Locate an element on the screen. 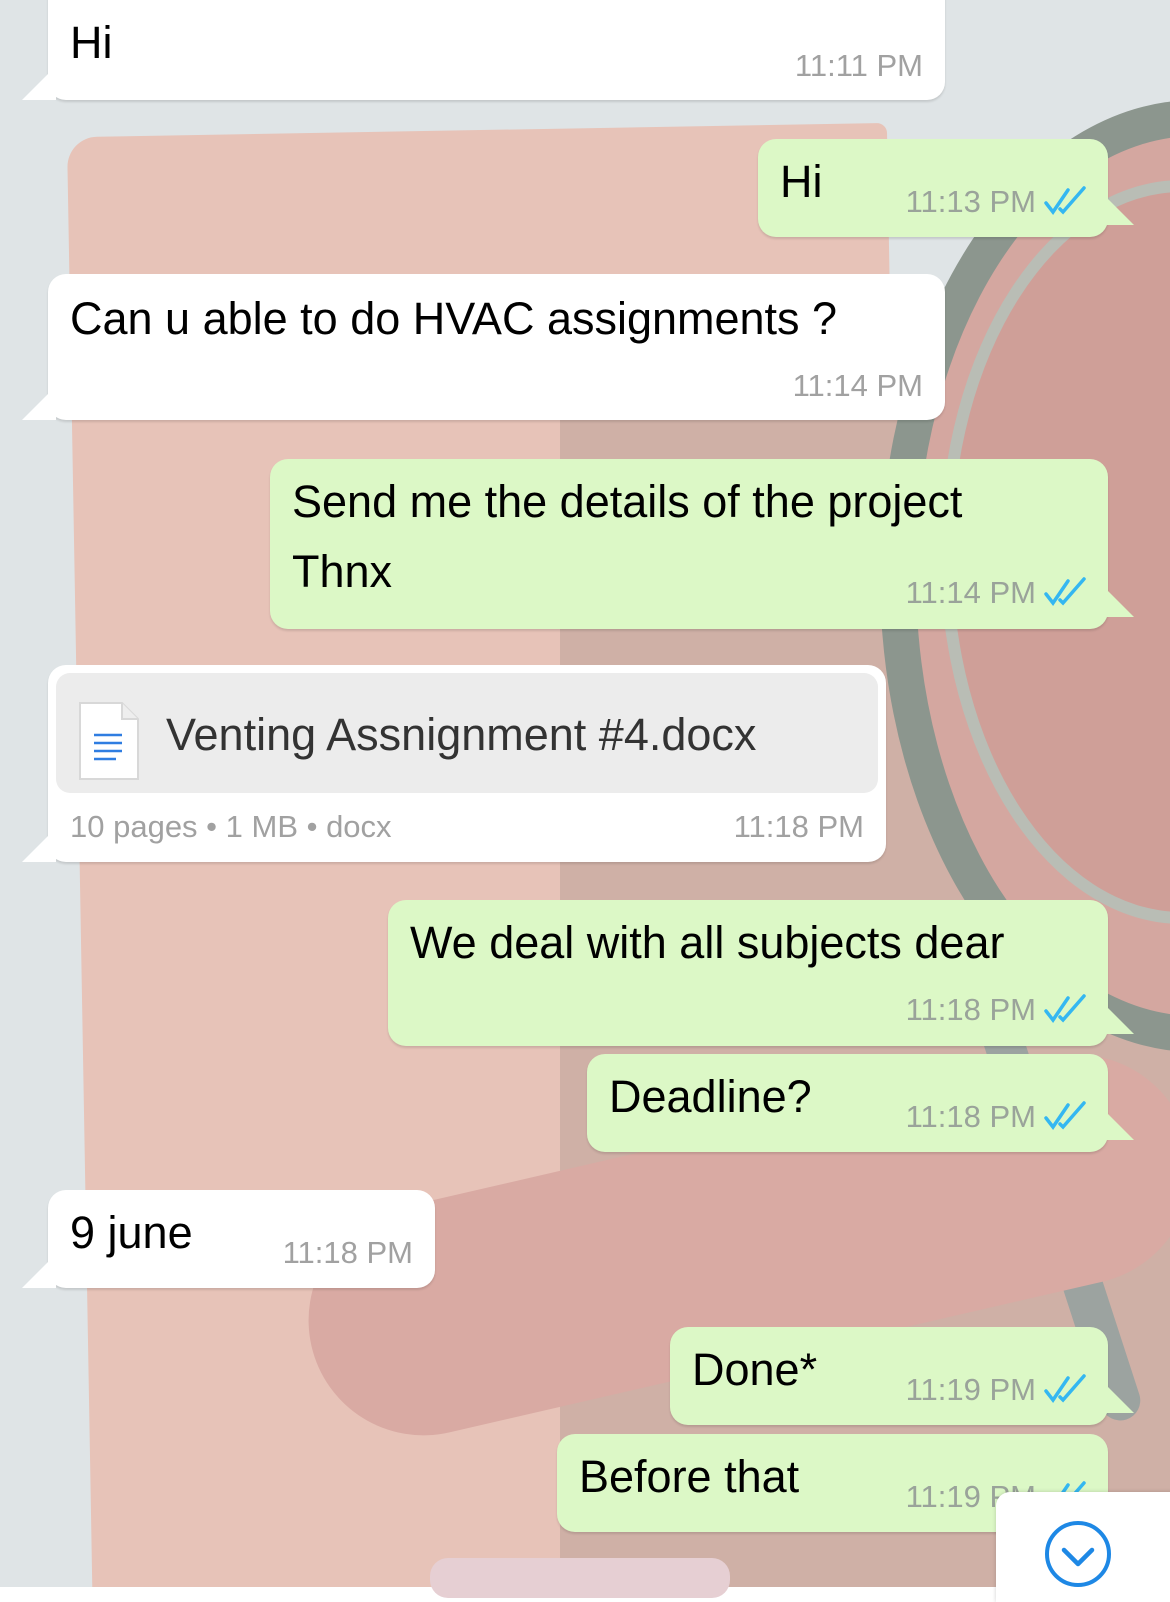 The height and width of the screenshot is (1602, 1170). message-text: Before that is located at coordinates (689, 1476).